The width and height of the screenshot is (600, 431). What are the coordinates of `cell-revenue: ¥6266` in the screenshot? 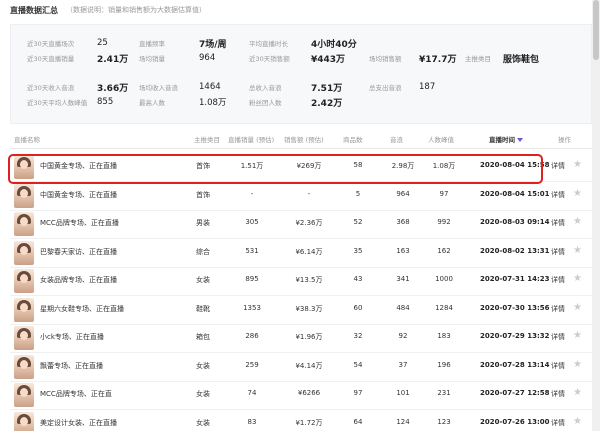 It's located at (309, 393).